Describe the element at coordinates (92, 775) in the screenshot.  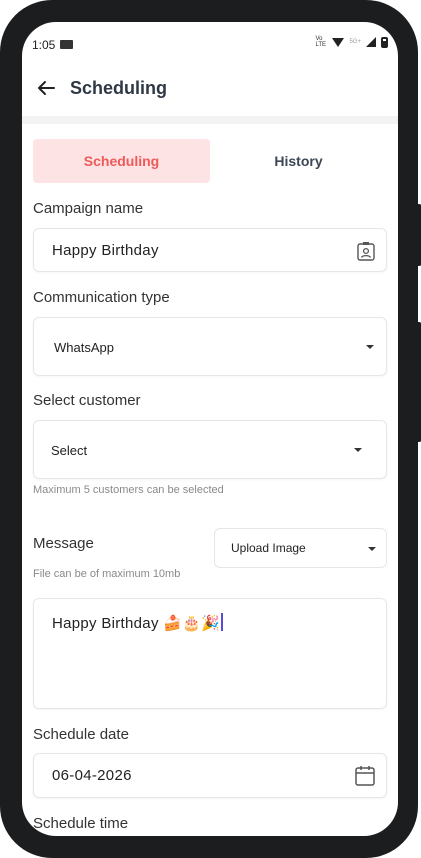
I see `schedule-date-value: 06-04-2026` at that location.